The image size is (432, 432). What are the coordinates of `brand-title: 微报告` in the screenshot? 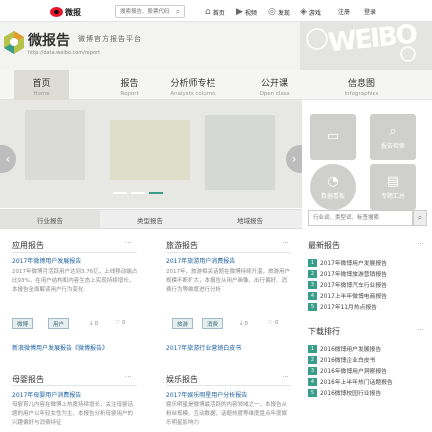 It's located at (49, 41).